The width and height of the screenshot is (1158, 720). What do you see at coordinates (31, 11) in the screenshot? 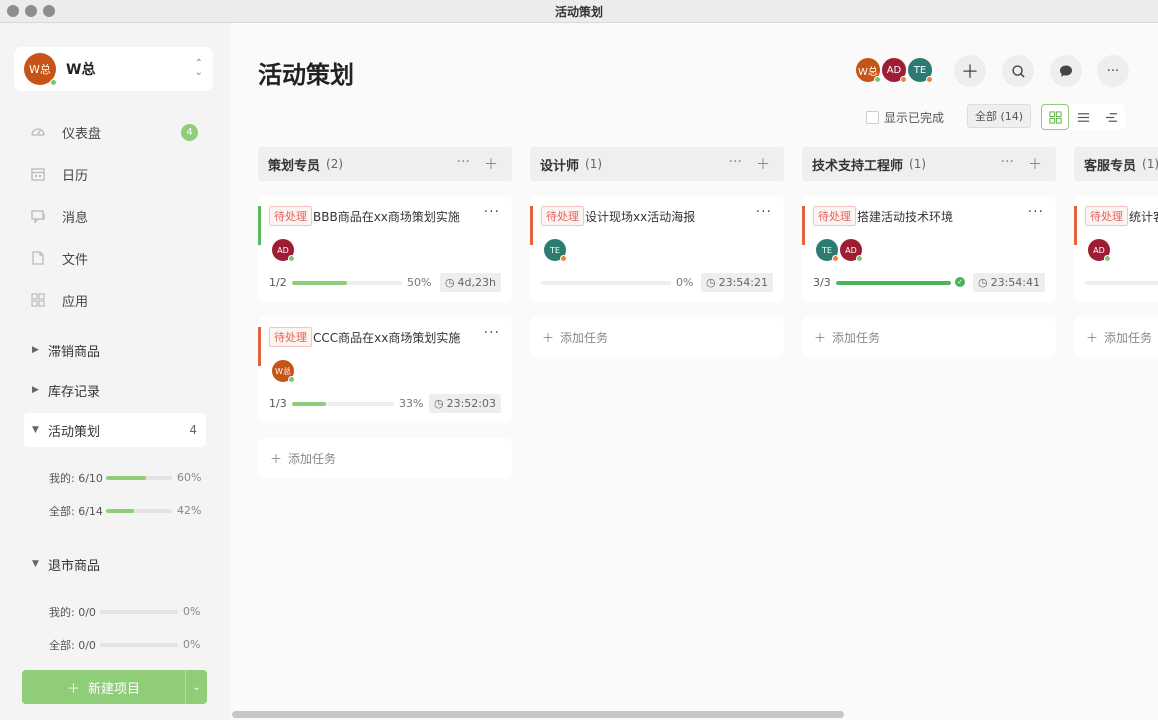
I see `minimize-window-button` at bounding box center [31, 11].